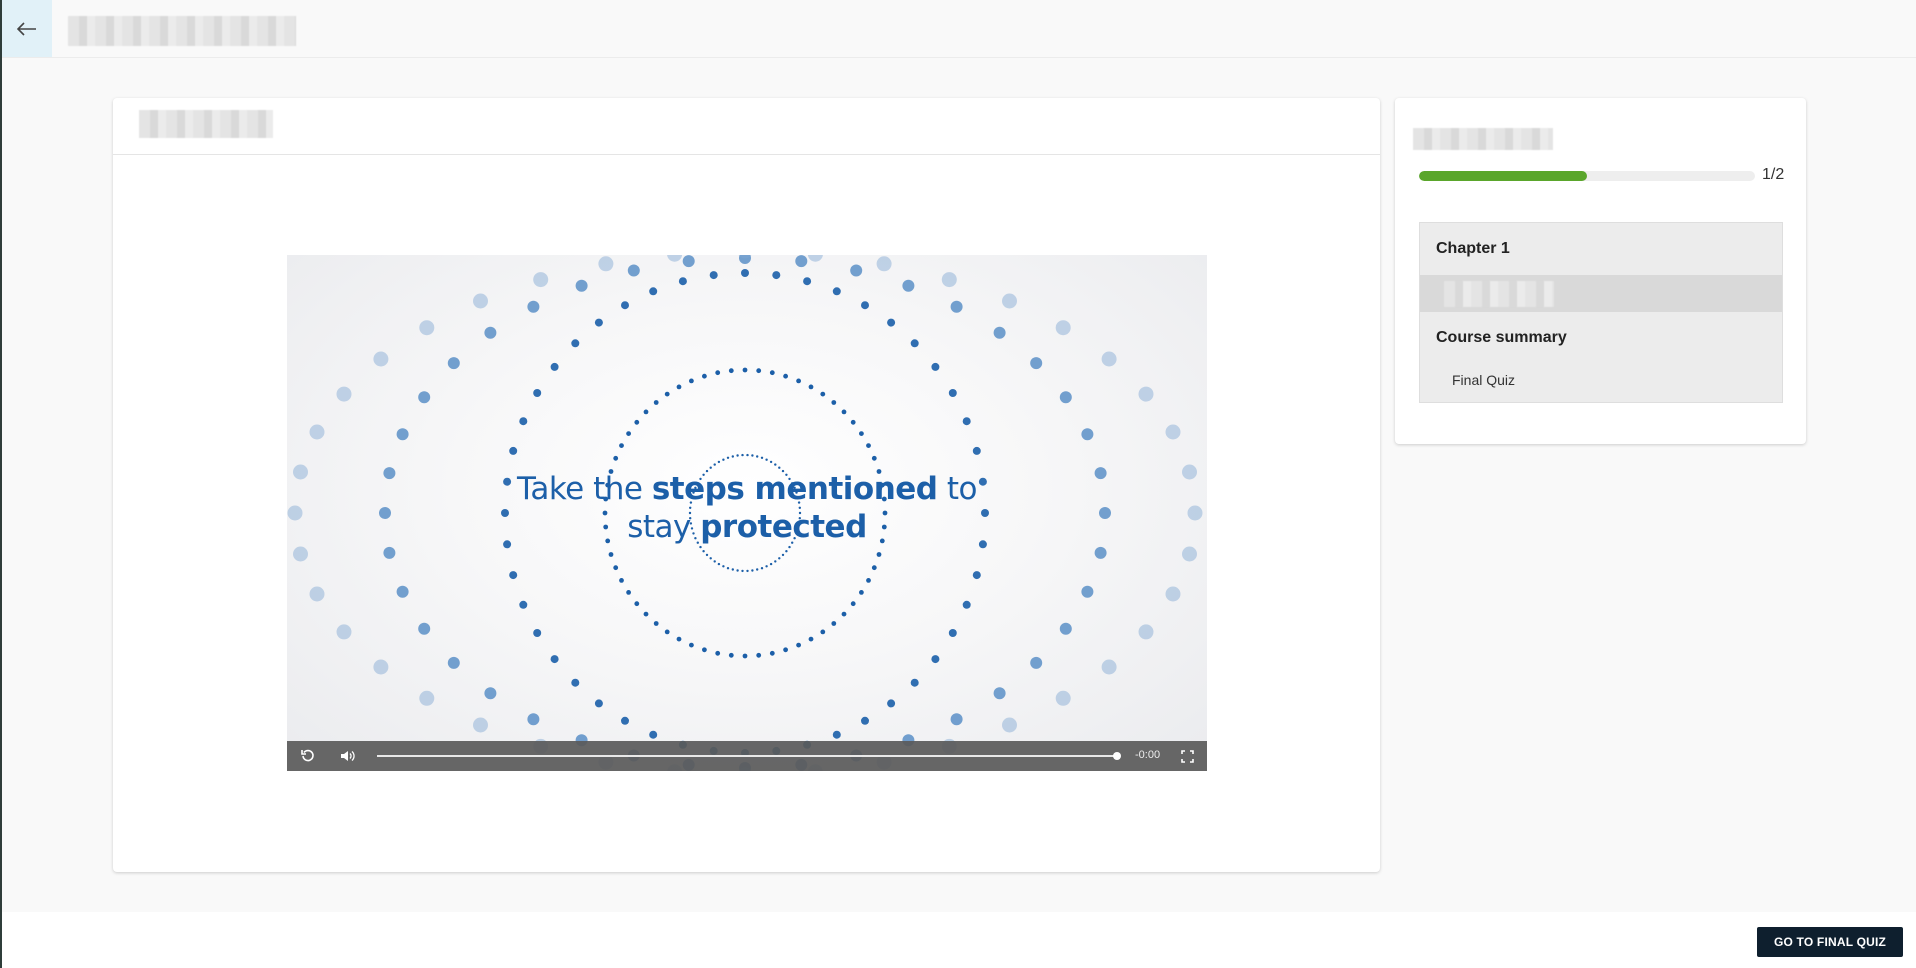  I want to click on back-button, so click(27, 28).